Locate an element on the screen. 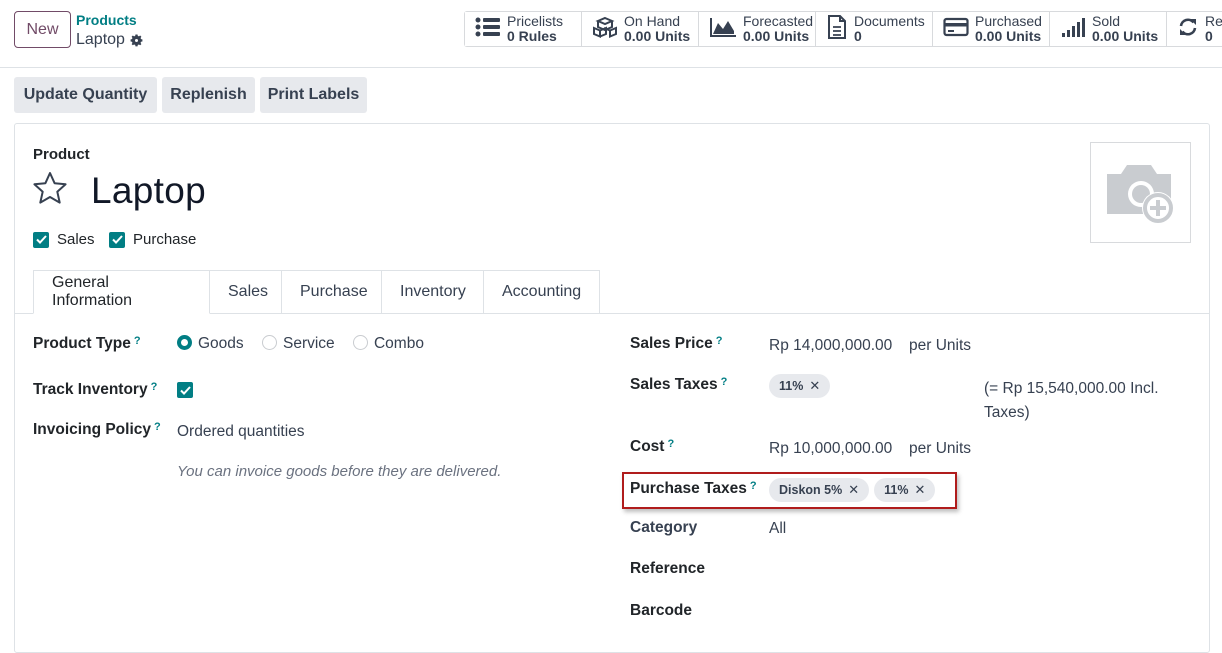 The image size is (1222, 653). sales-checkbox is located at coordinates (41, 239).